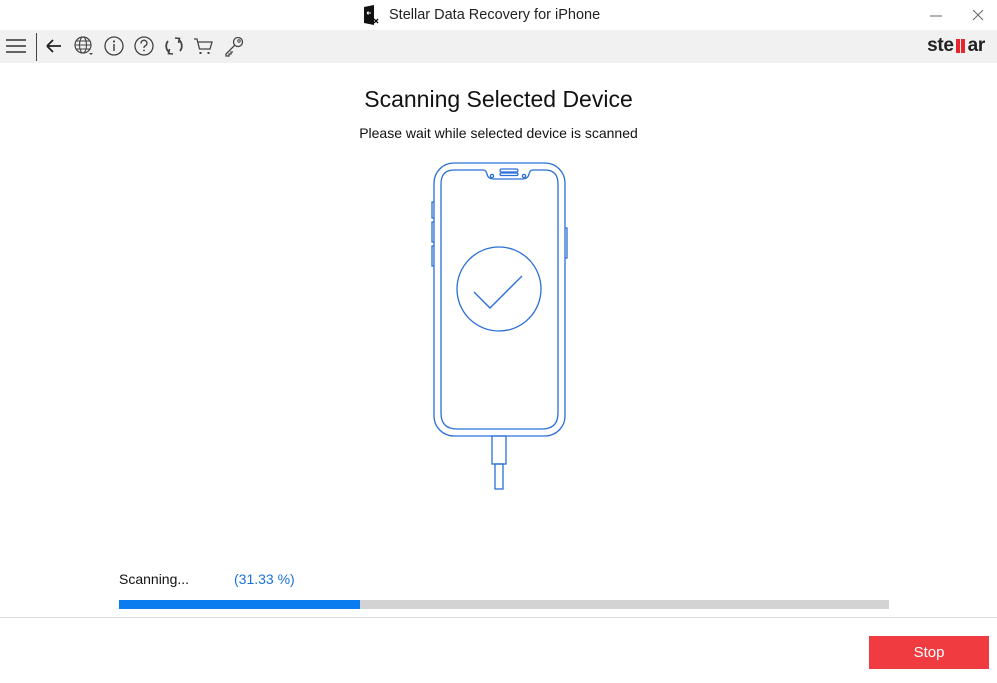 This screenshot has height=683, width=997. I want to click on language-icon, so click(83, 45).